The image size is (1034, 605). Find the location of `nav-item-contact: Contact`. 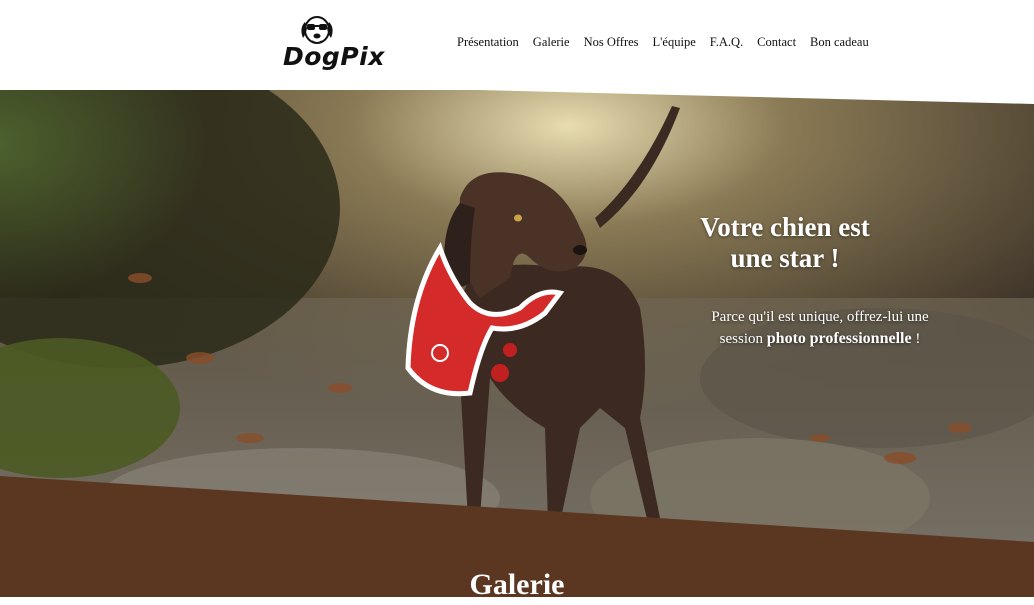

nav-item-contact: Contact is located at coordinates (776, 42).